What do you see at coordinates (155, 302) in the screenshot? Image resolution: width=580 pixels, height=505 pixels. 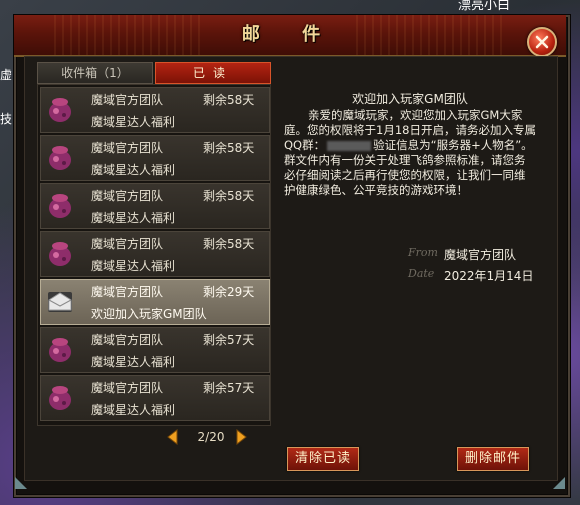 I see `mail-row-selected: 魔域官方团队 剩余29天 欢迎加入玩家GM团队` at bounding box center [155, 302].